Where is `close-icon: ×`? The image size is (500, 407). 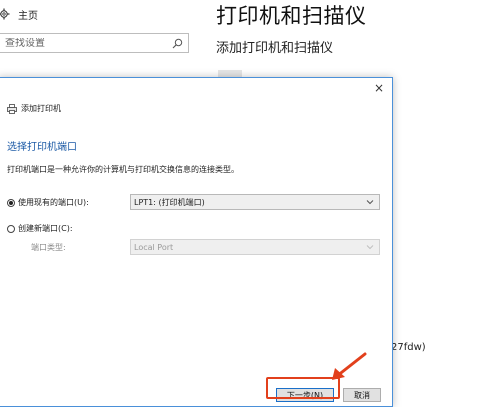 close-icon: × is located at coordinates (379, 88).